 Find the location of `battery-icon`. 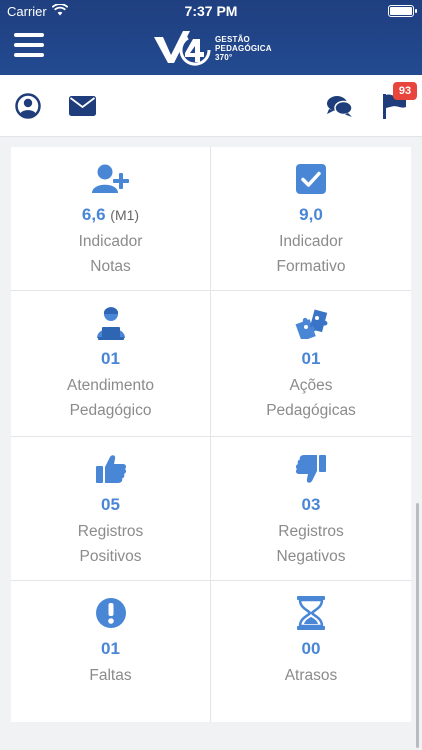

battery-icon is located at coordinates (402, 11).